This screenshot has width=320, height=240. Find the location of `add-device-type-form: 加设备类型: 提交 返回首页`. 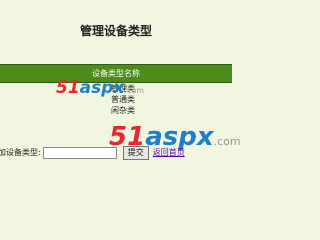

add-device-type-form: 加设备类型: 提交 返回首页 is located at coordinates (92, 152).